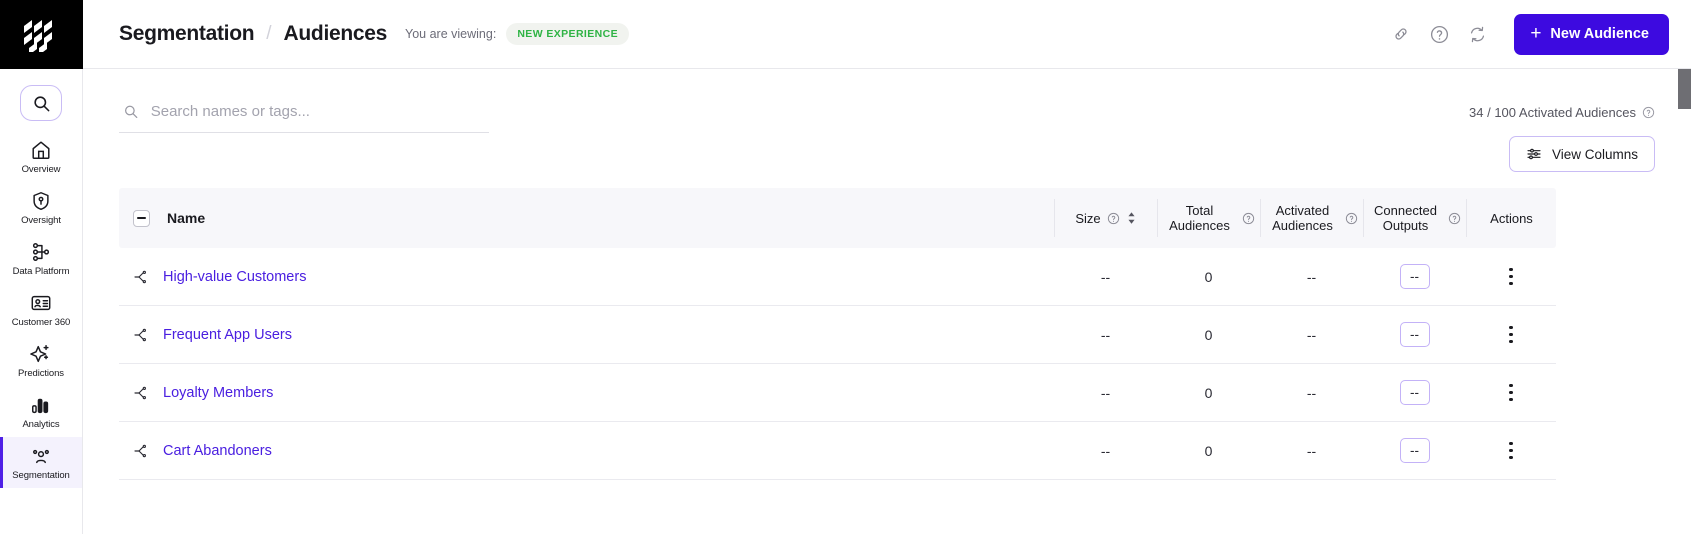  Describe the element at coordinates (1684, 89) in the screenshot. I see `vertical-scrollbar-thumb` at that location.